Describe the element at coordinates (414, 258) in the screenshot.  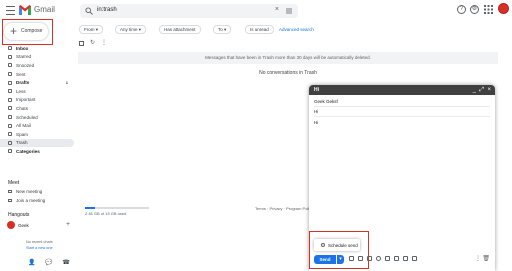
I see `signature-icon` at that location.